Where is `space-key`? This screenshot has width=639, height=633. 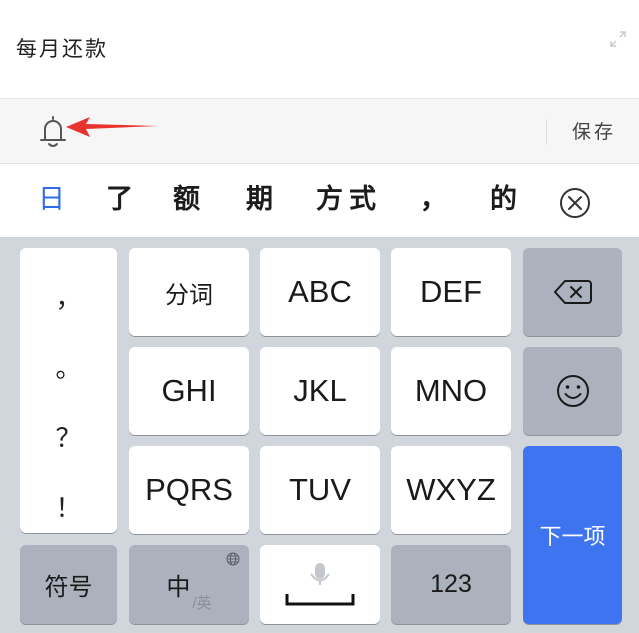 space-key is located at coordinates (320, 584).